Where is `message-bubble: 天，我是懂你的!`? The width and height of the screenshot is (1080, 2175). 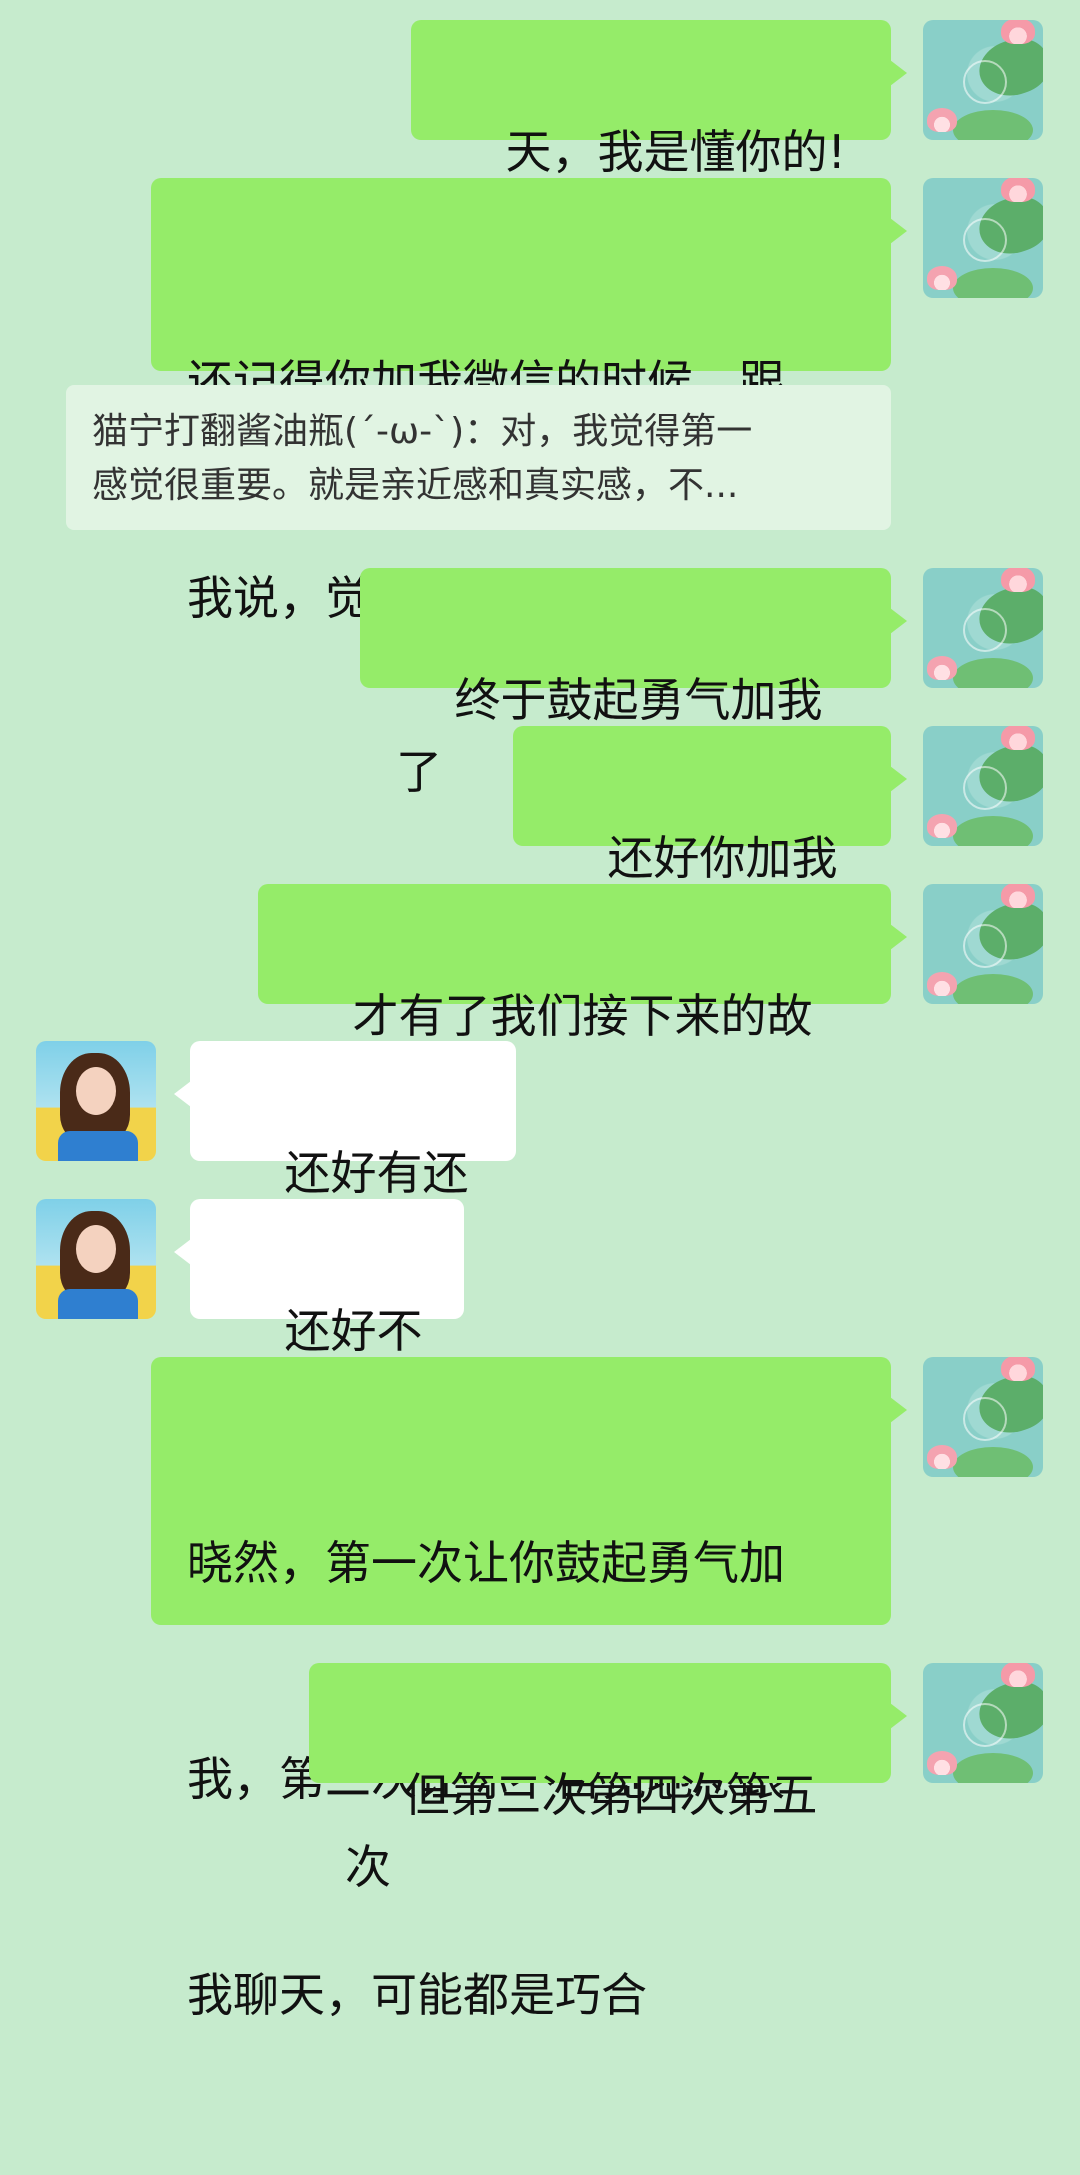 message-bubble: 天，我是懂你的! is located at coordinates (659, 99).